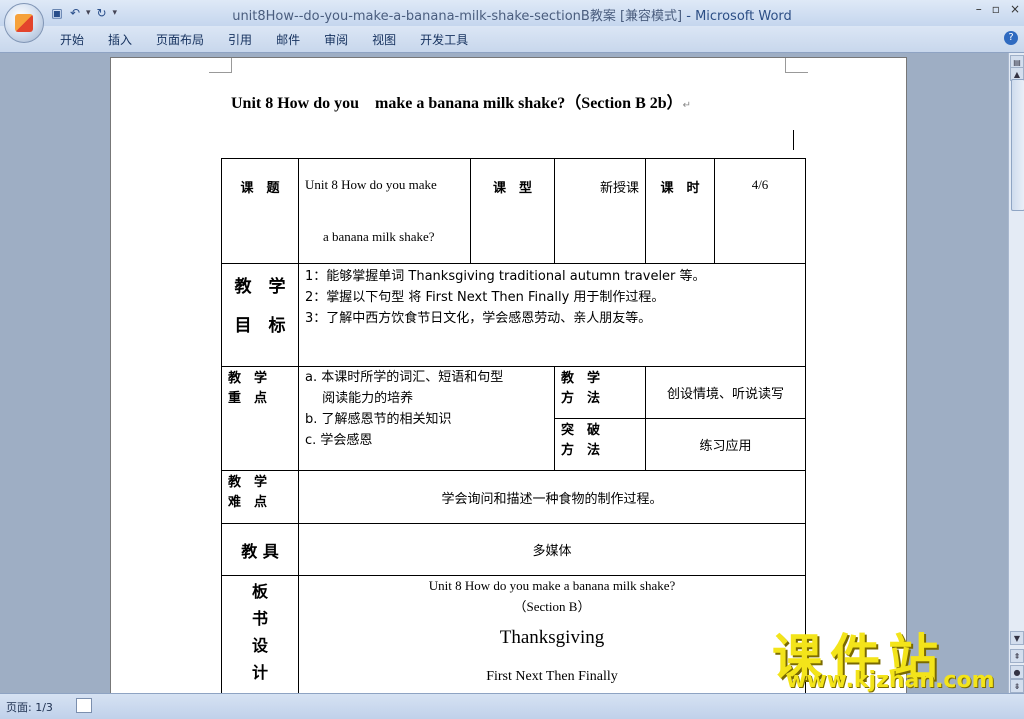 The height and width of the screenshot is (719, 1024). Describe the element at coordinates (1011, 38) in the screenshot. I see `help-icon: ?` at that location.